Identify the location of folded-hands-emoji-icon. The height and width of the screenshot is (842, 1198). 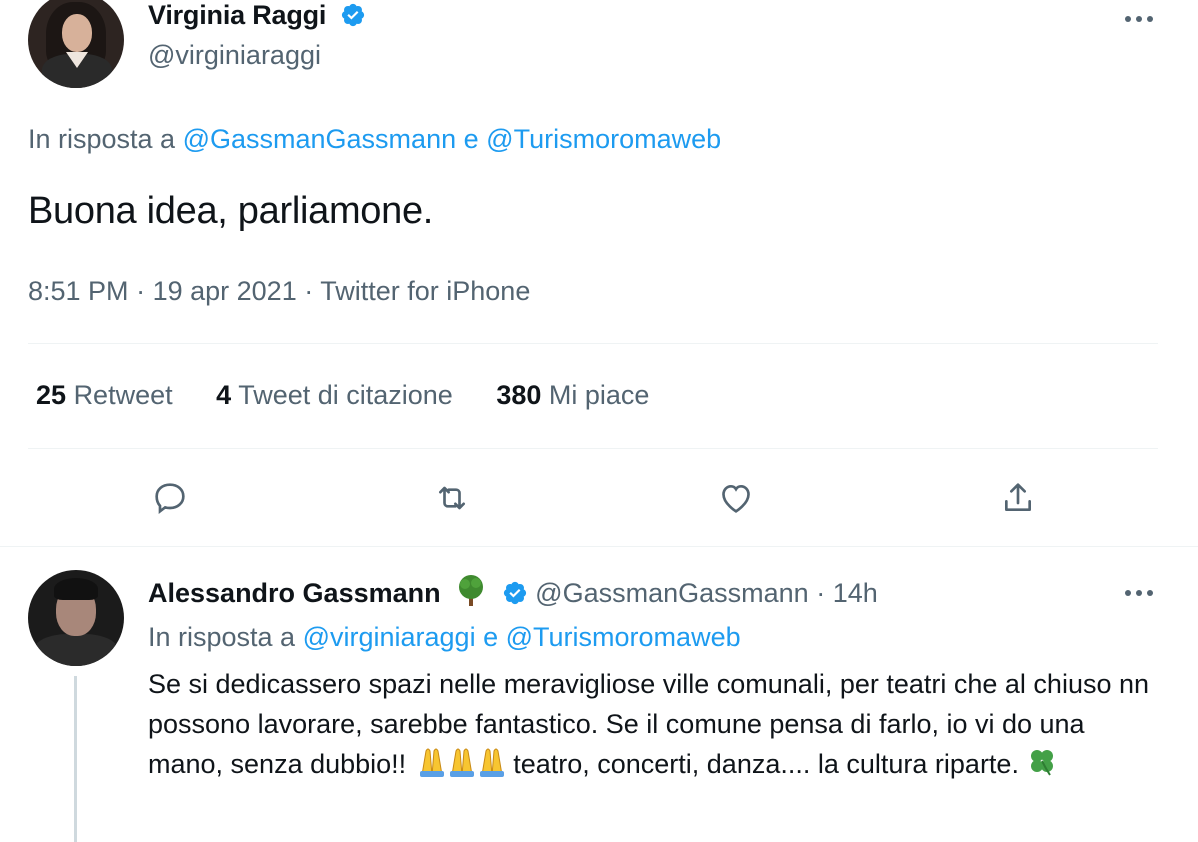
(460, 766).